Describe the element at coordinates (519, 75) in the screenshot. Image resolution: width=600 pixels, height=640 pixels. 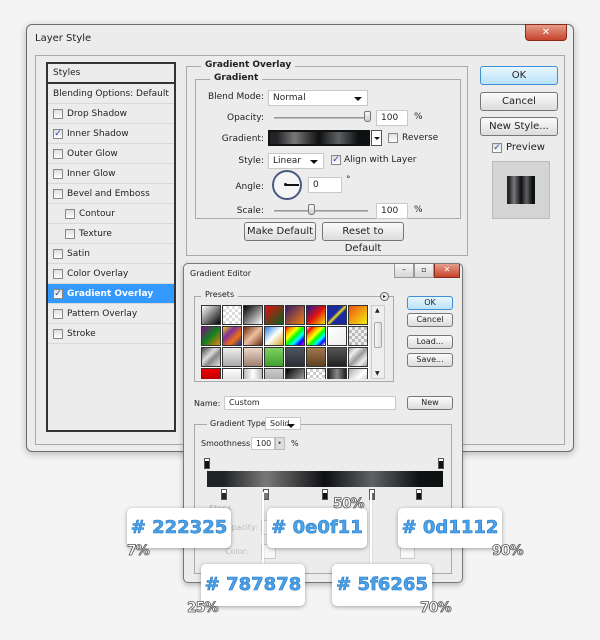
I see `ok-button: OK` at that location.